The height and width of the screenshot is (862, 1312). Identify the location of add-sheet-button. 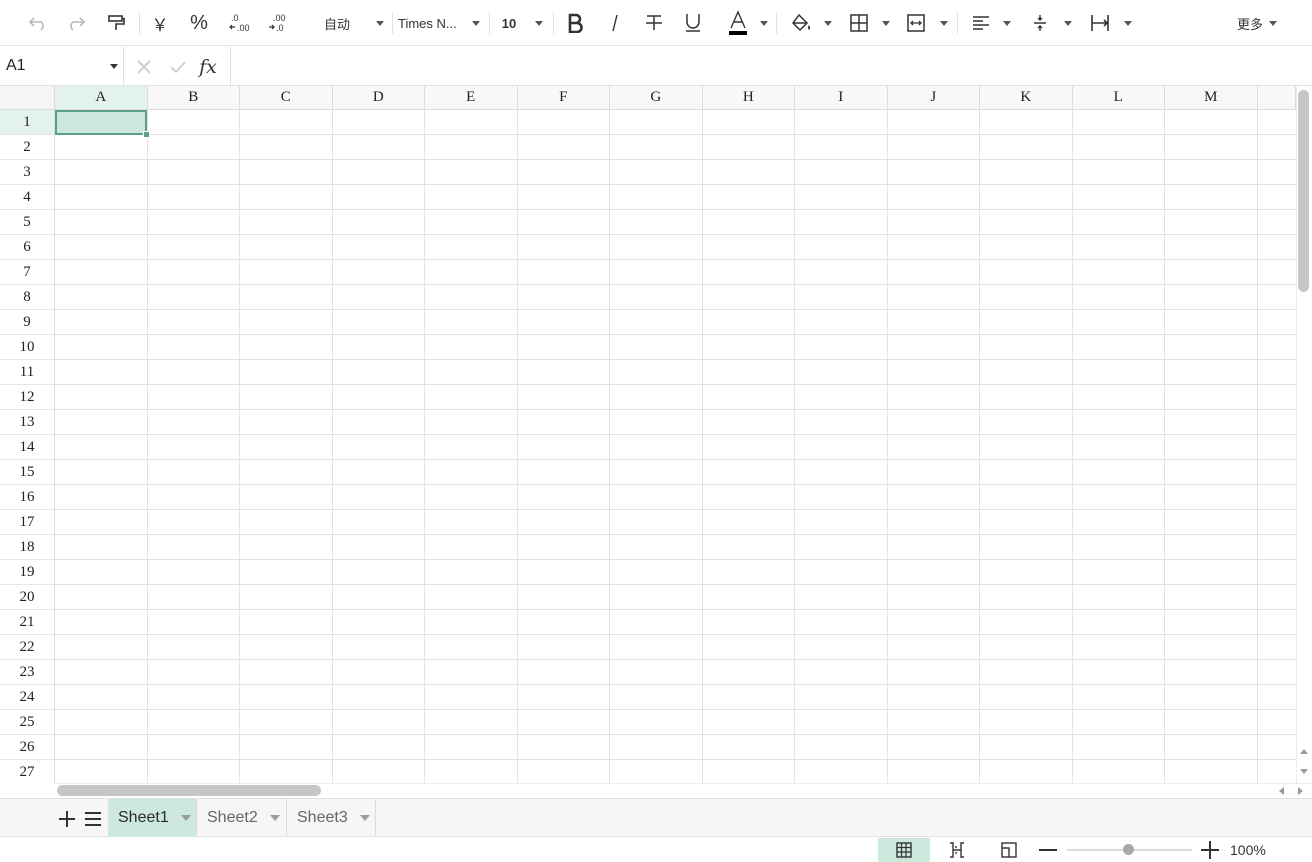
(67, 819).